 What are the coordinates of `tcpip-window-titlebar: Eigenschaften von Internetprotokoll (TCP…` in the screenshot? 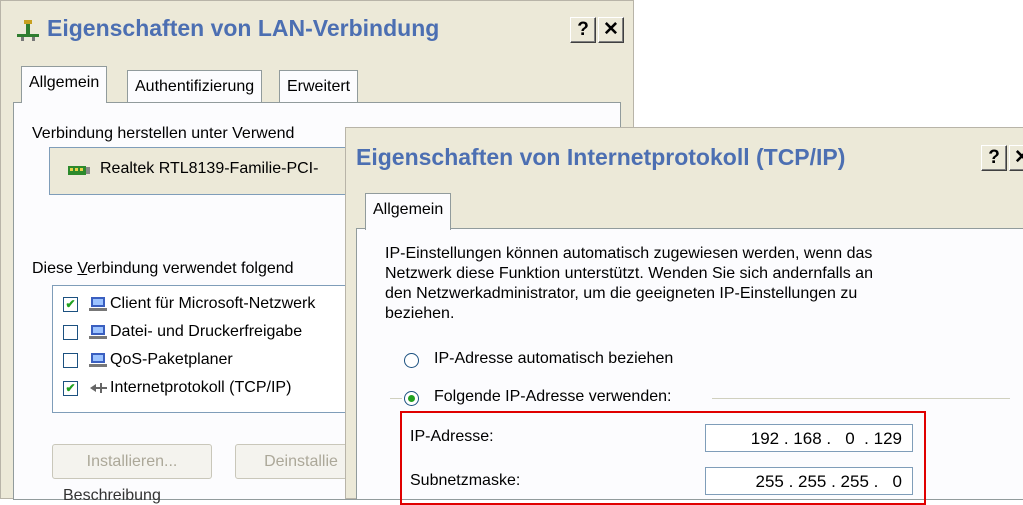 It's located at (684, 157).